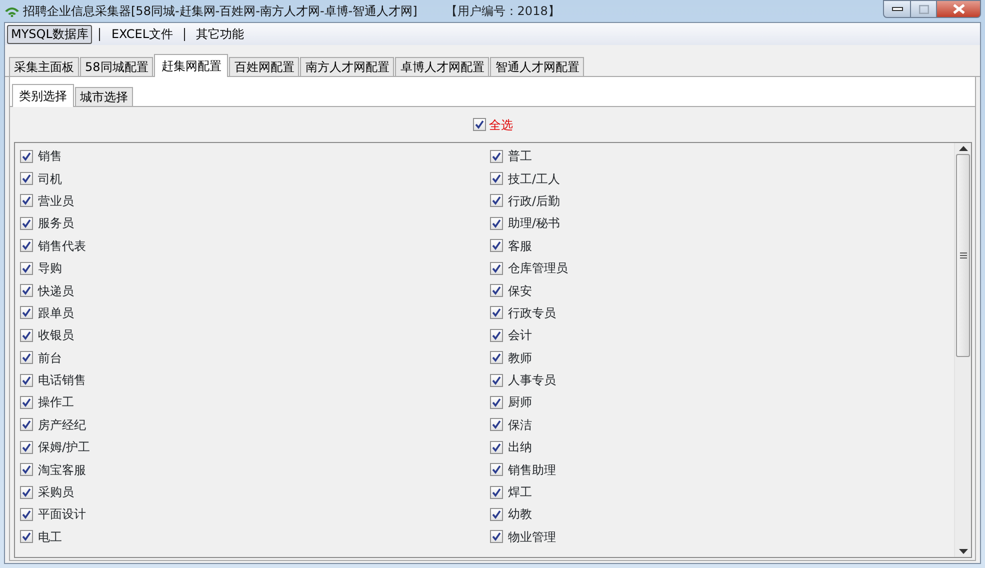  I want to click on scrollbar-thumb, so click(963, 255).